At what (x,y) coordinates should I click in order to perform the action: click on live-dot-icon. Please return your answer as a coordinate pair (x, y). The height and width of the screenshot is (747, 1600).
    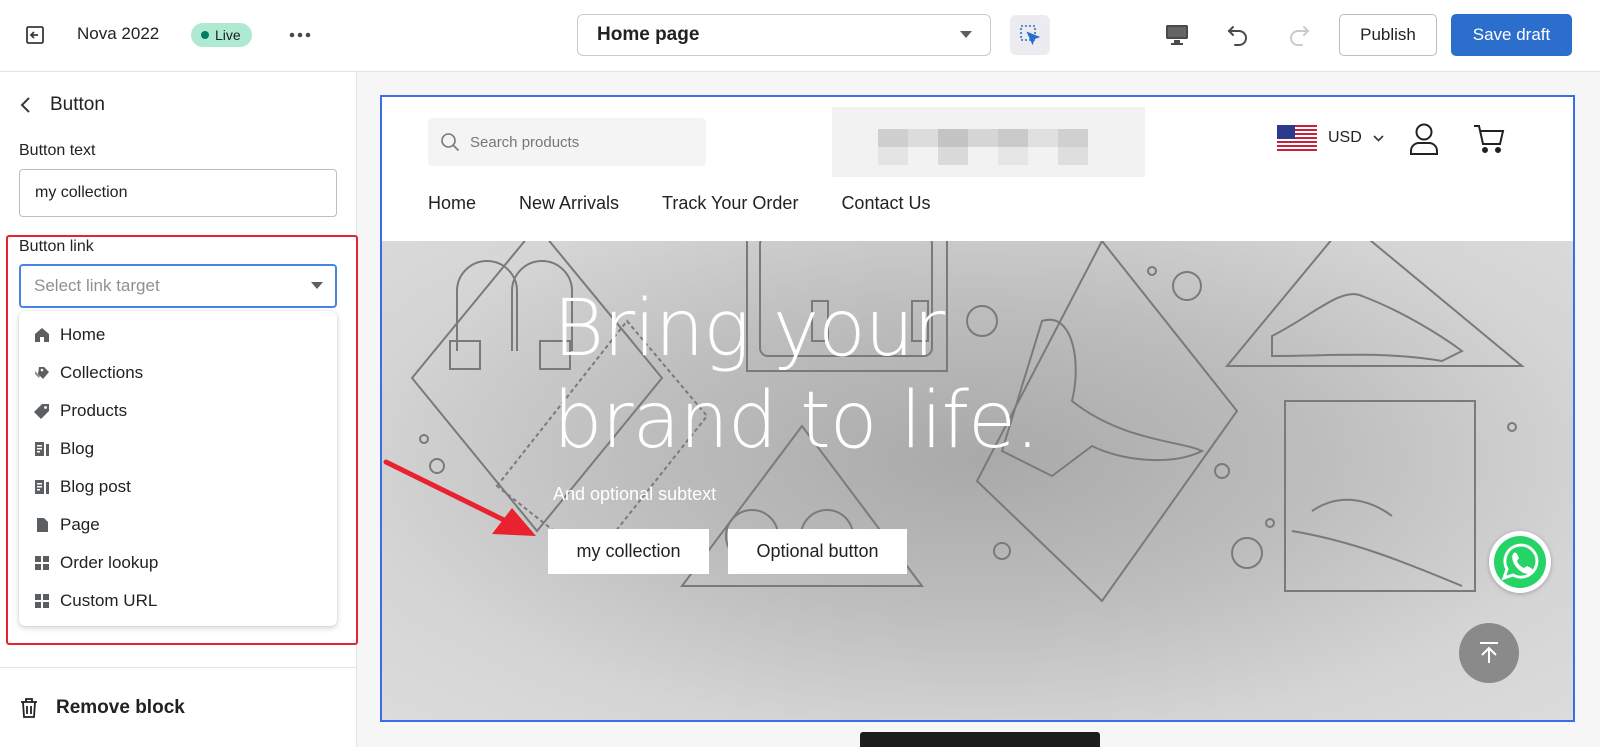
    Looking at the image, I should click on (205, 35).